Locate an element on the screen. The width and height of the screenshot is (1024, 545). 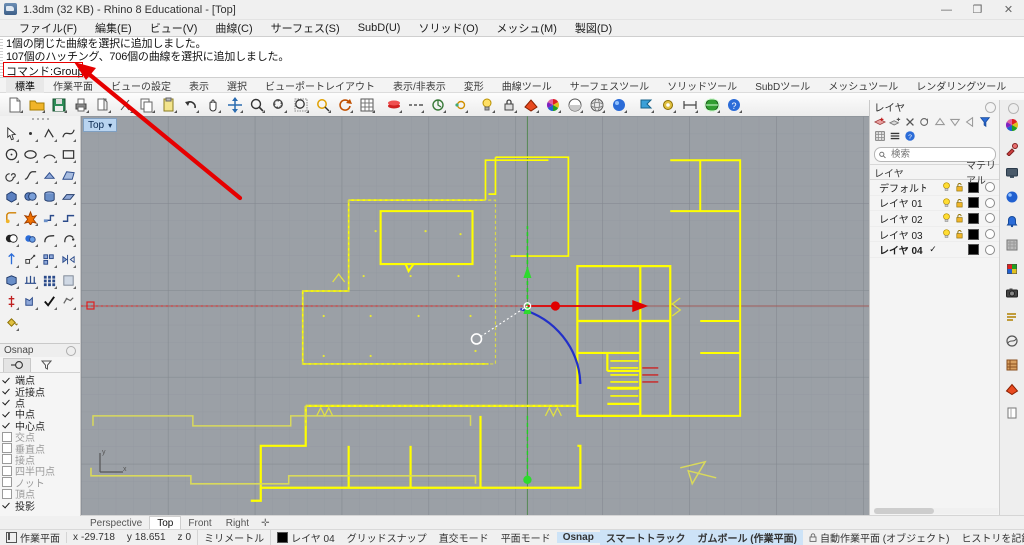
grid-table-icon is located at coordinates (879, 136).